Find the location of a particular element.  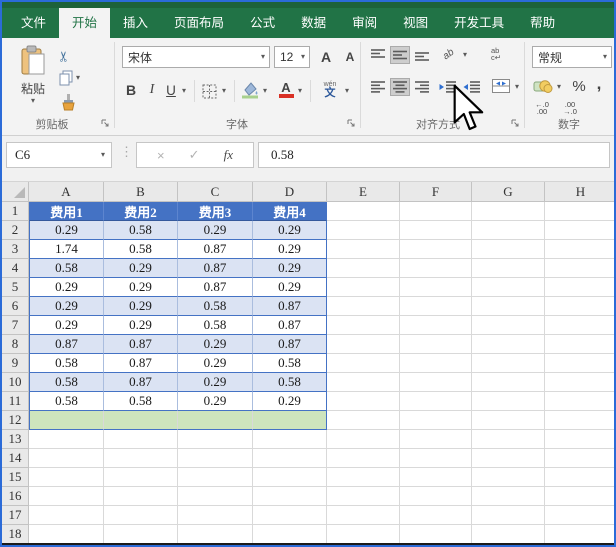

cell-B2: 0.58 is located at coordinates (141, 230).